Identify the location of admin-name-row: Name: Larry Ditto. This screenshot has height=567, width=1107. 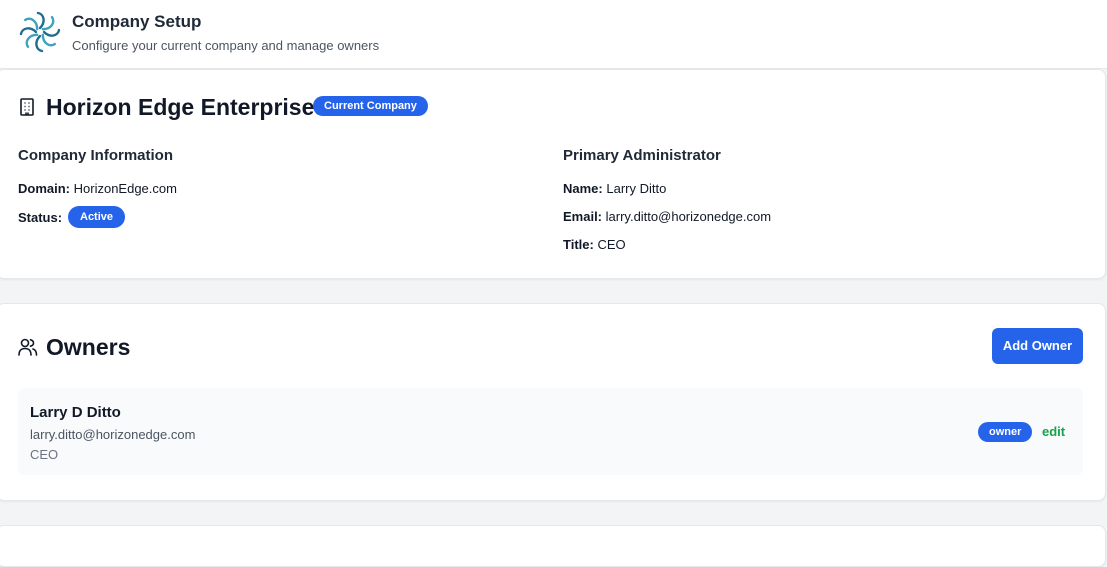
(614, 188).